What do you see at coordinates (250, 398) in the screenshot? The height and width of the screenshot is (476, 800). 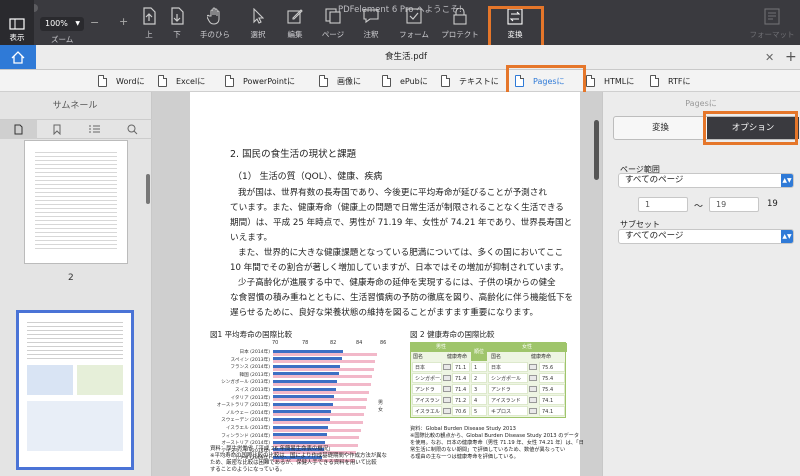 I see `figure1-row-label: イタリア (2013年)` at bounding box center [250, 398].